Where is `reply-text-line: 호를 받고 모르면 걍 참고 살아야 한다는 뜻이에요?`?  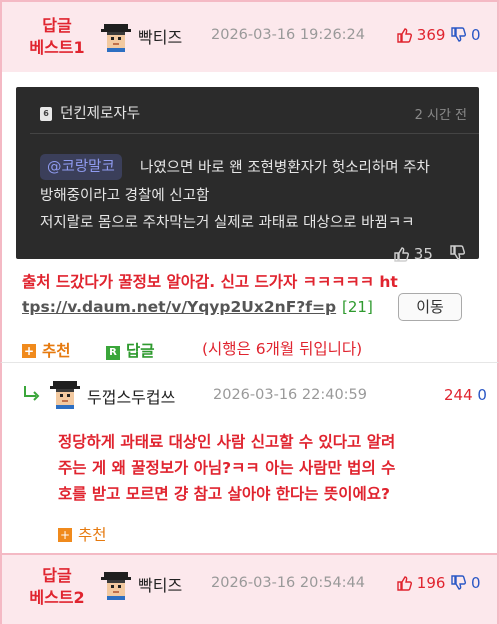
reply-text-line: 호를 받고 모르면 걍 참고 살아야 한다는 뜻이에요? is located at coordinates (224, 494).